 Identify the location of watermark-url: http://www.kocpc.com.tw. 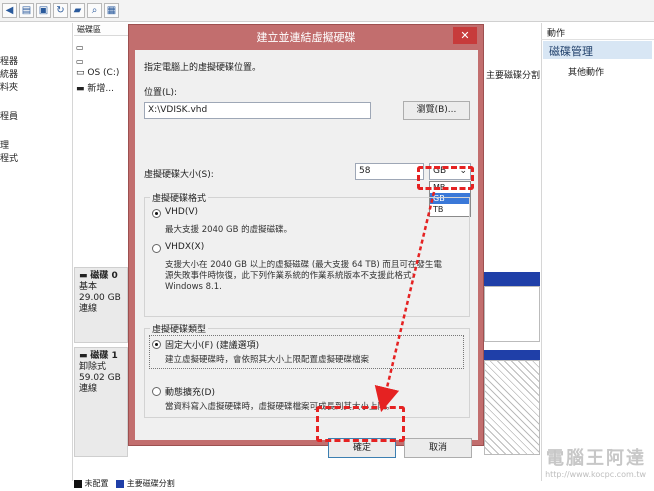
(595, 474).